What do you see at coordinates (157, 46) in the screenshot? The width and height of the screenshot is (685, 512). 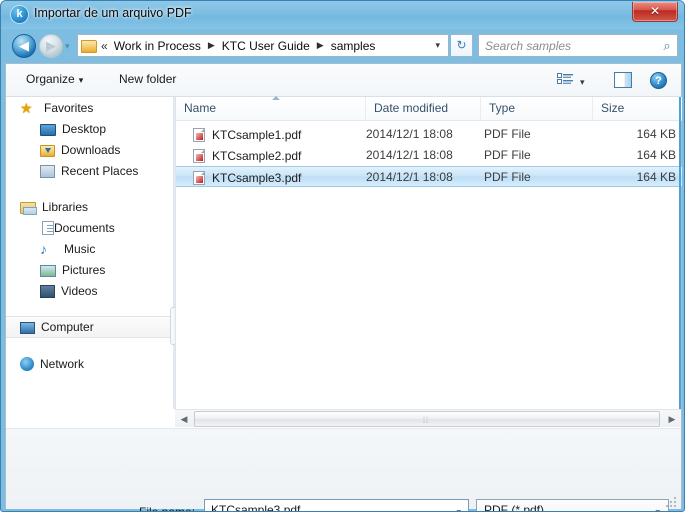 I see `breadcrumb-item-0: Work in Process` at bounding box center [157, 46].